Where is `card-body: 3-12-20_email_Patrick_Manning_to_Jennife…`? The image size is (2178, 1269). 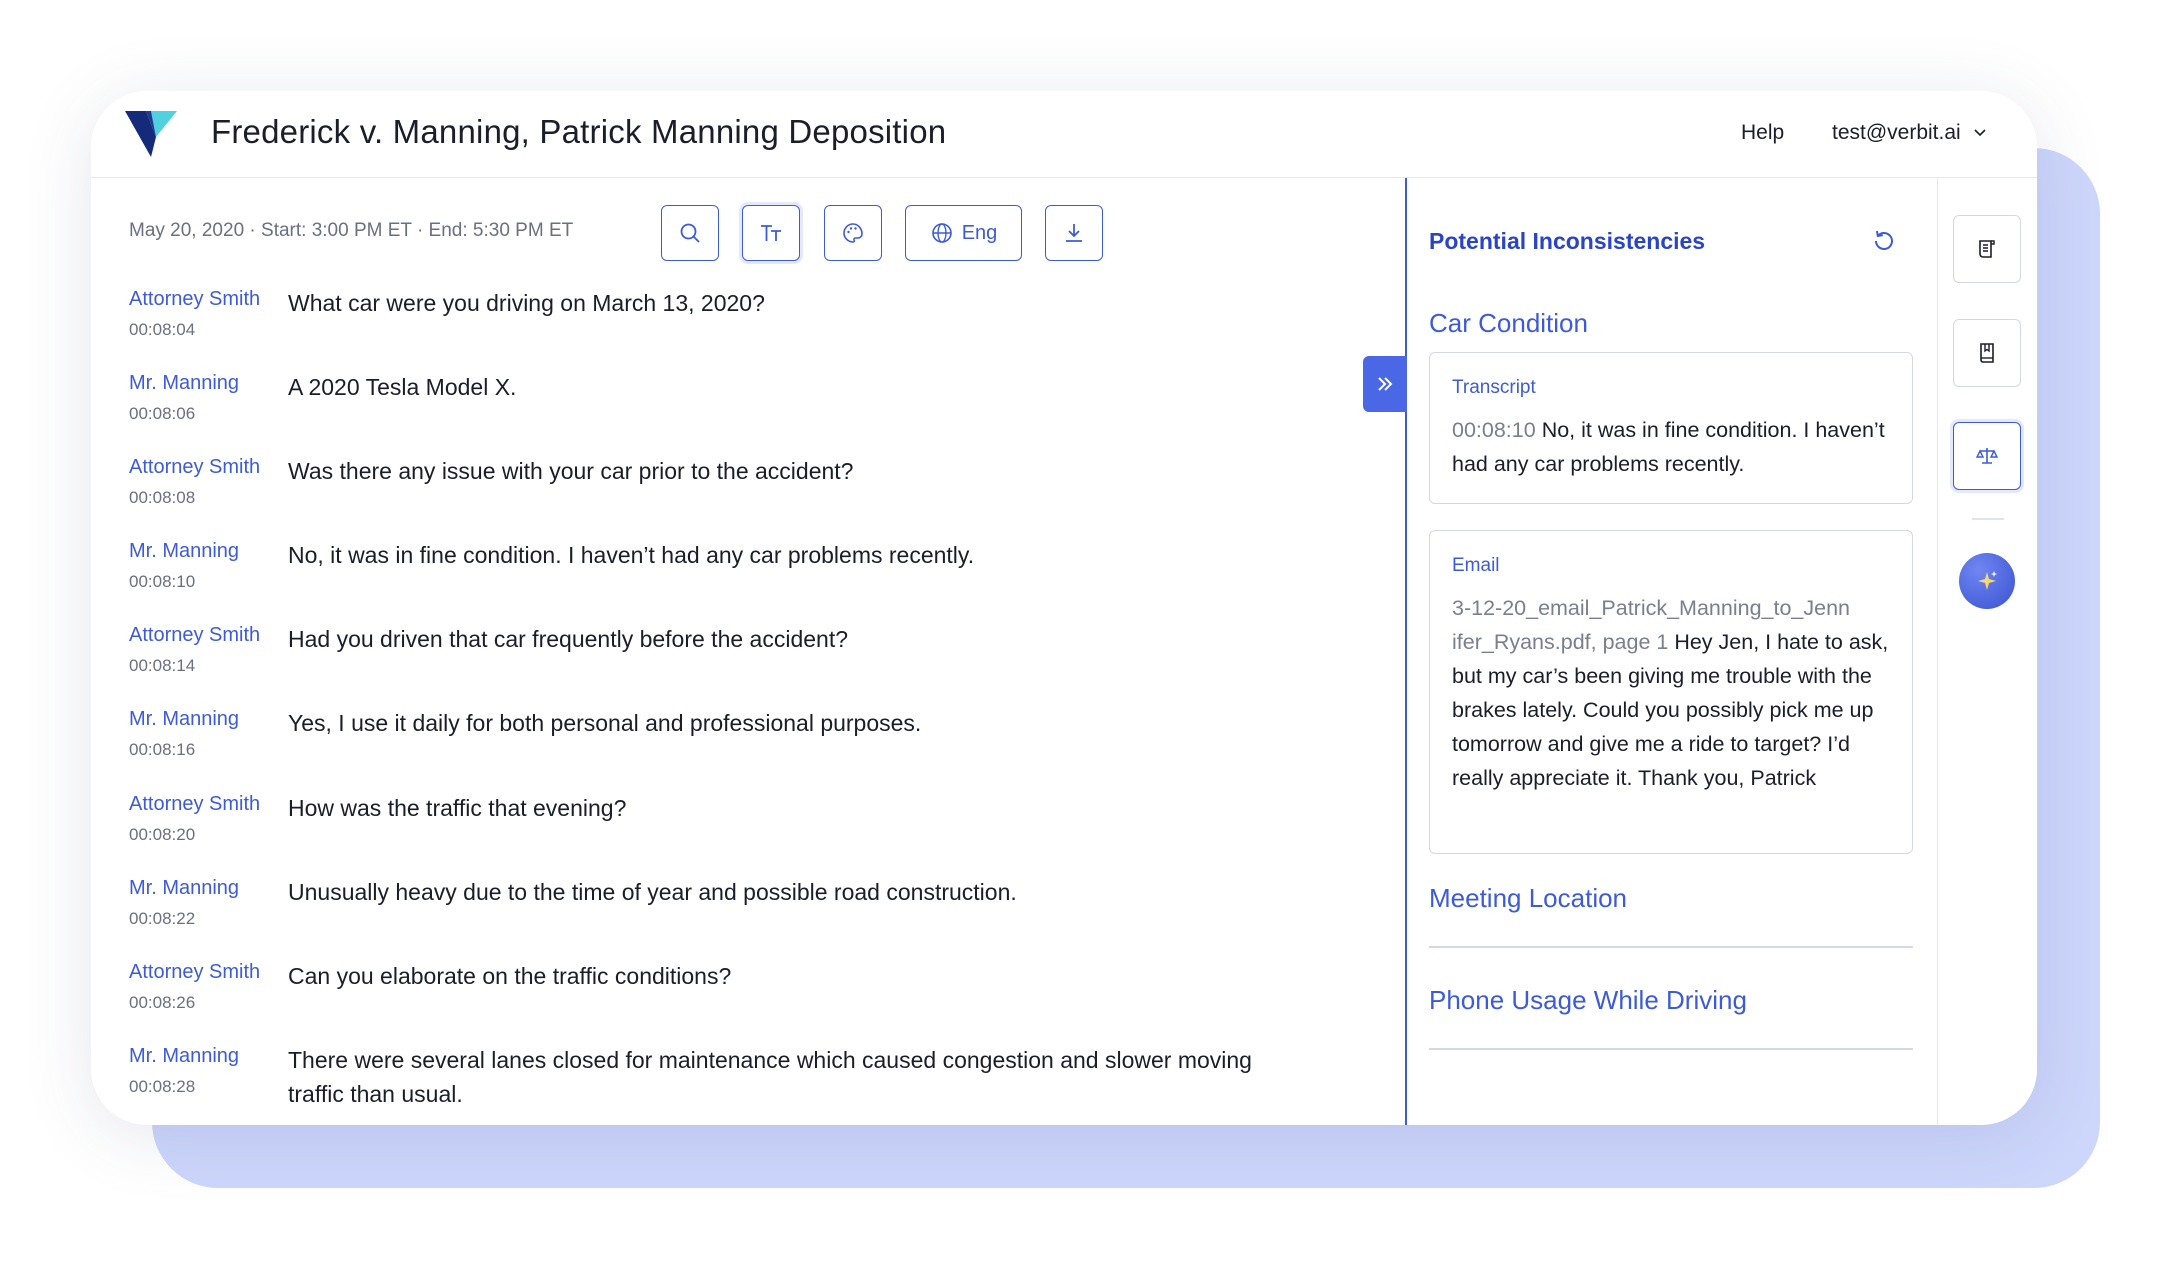
card-body: 3-12-20_email_Patrick_Manning_to_Jennife… is located at coordinates (1671, 693).